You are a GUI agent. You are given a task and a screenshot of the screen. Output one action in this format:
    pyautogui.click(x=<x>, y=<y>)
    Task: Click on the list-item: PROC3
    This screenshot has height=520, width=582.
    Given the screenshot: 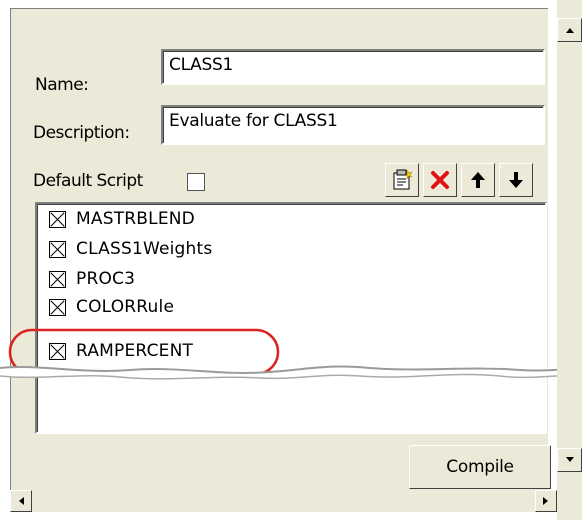 What is the action you would take?
    pyautogui.click(x=92, y=279)
    